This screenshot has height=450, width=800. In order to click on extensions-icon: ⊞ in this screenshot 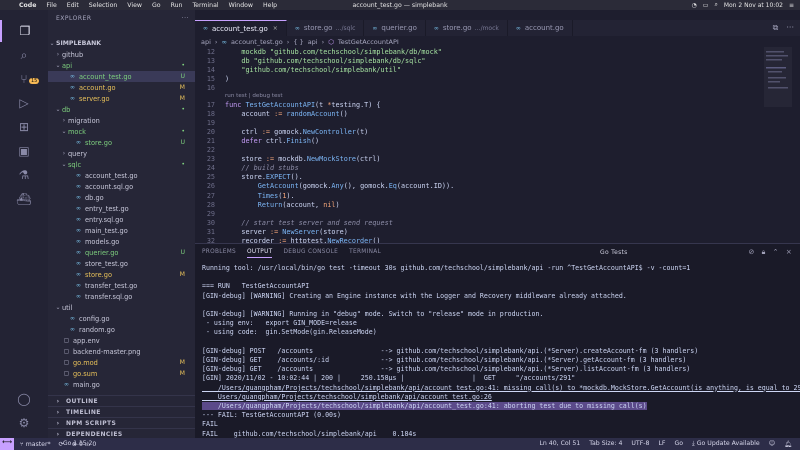, I will do `click(24, 127)`.